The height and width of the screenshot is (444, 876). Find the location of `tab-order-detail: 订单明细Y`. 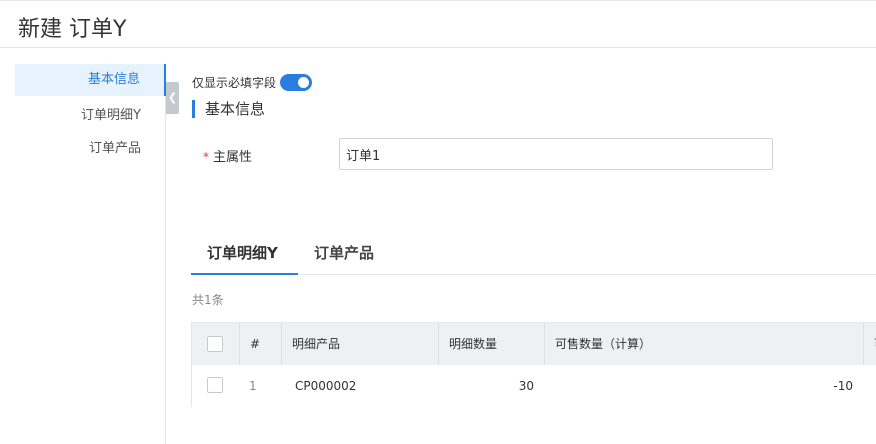

tab-order-detail: 订单明细Y is located at coordinates (244, 255).